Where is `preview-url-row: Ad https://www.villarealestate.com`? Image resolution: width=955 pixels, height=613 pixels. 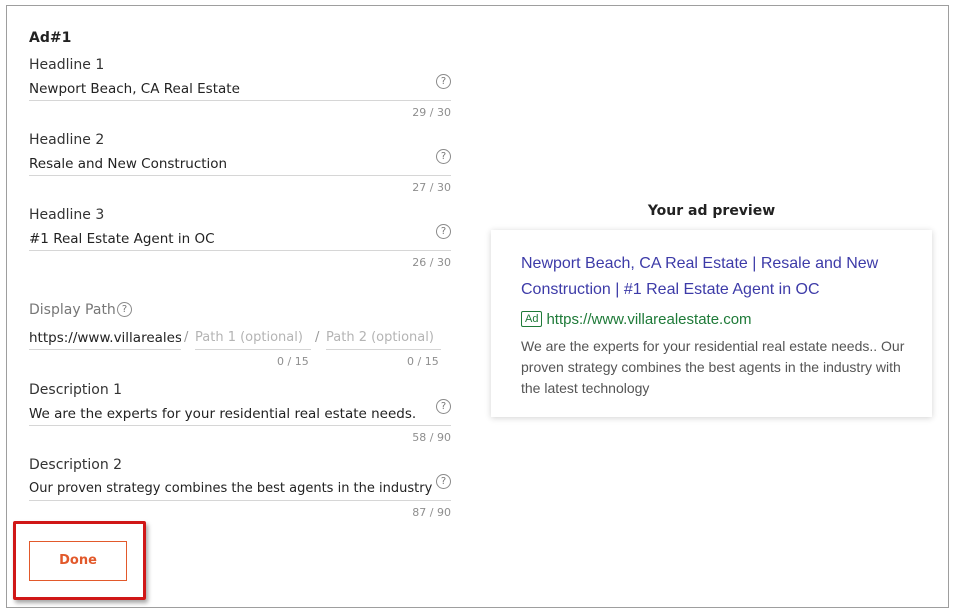
preview-url-row: Ad https://www.villarealestate.com is located at coordinates (636, 318).